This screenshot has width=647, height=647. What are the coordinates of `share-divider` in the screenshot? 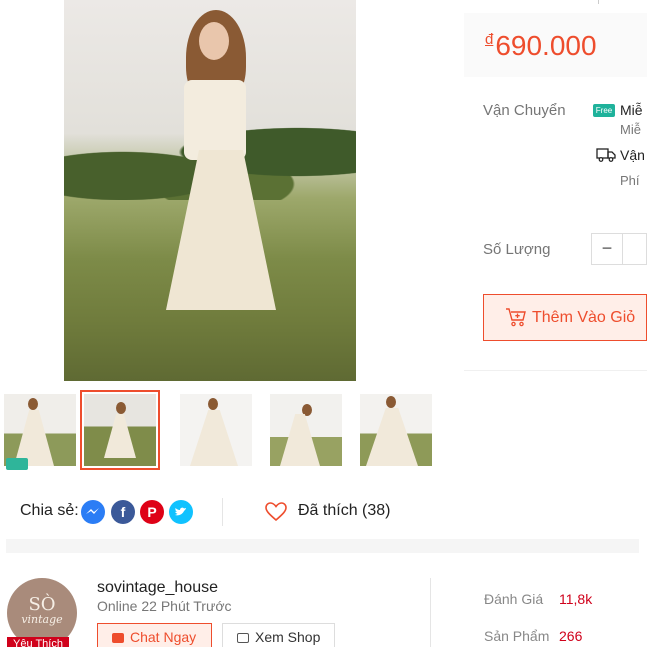 It's located at (222, 512).